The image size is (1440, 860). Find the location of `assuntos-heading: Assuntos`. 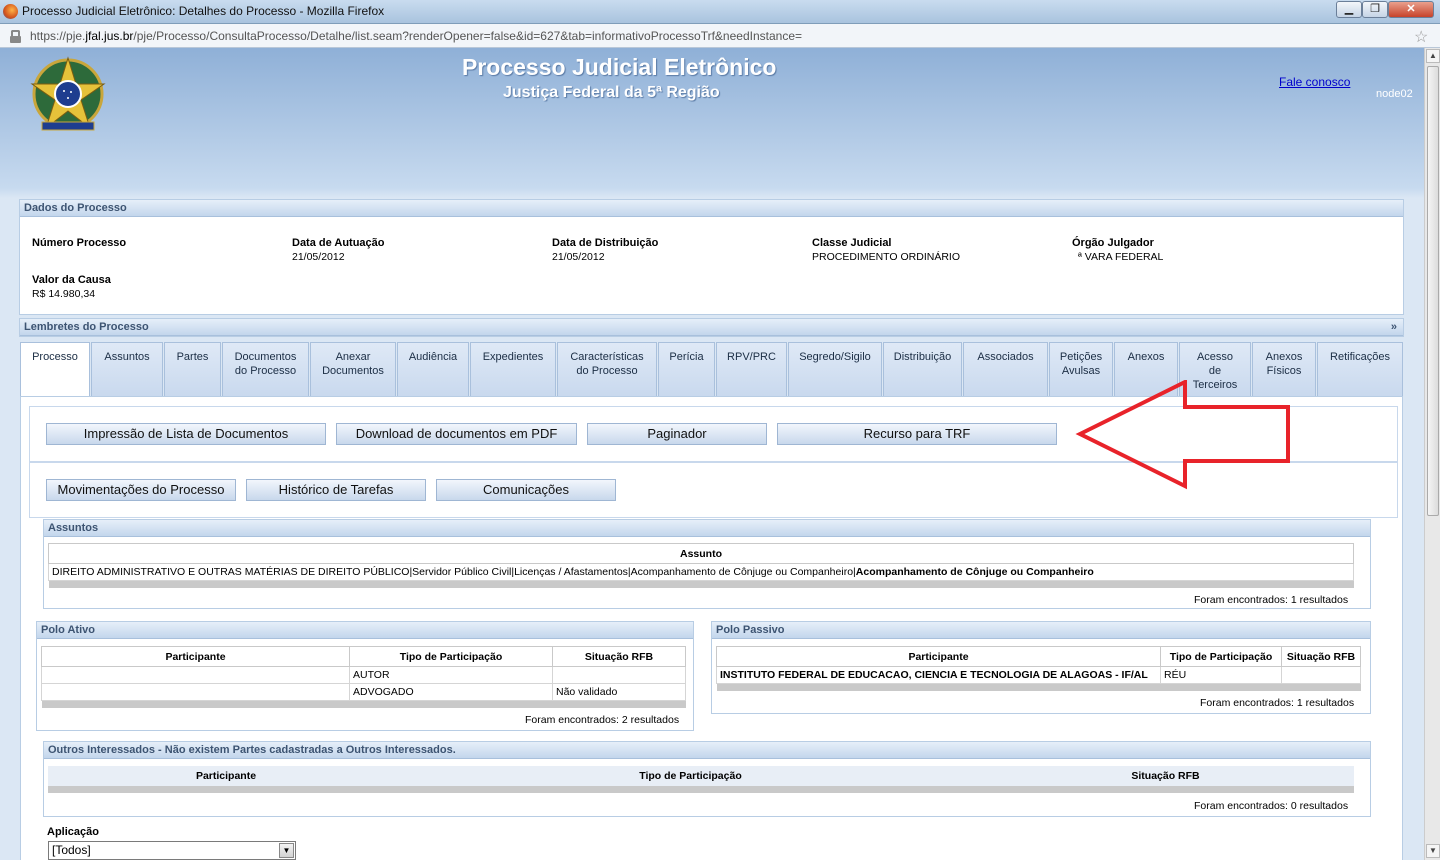

assuntos-heading: Assuntos is located at coordinates (707, 528).